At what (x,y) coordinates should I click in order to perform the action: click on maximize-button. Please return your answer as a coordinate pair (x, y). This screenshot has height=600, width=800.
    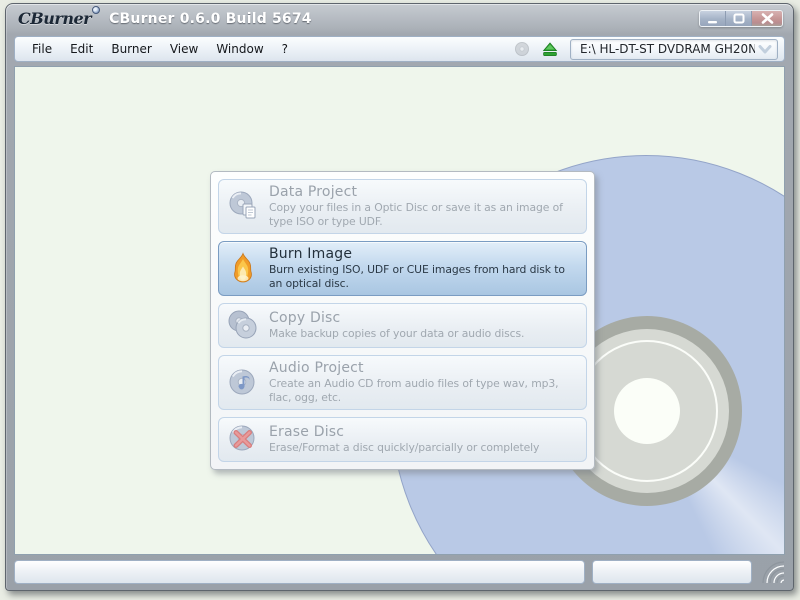
    Looking at the image, I should click on (739, 18).